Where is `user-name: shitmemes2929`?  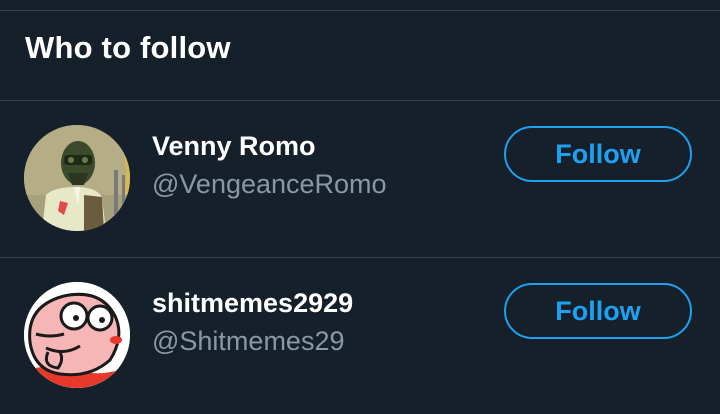
user-name: shitmemes2929 is located at coordinates (252, 303).